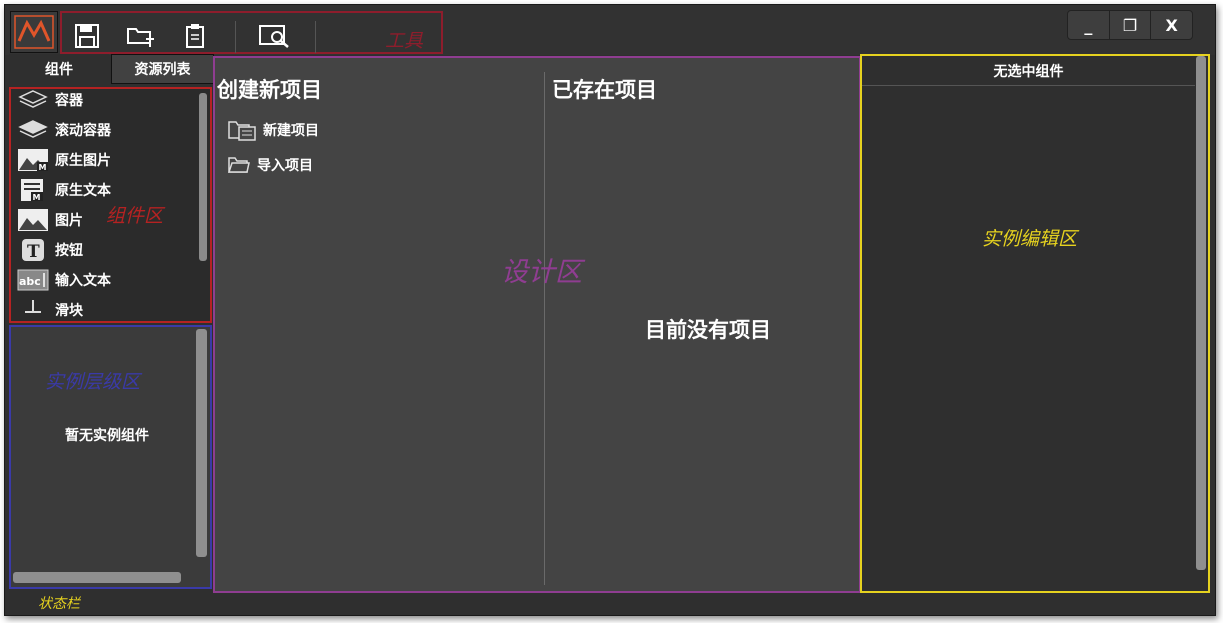 The width and height of the screenshot is (1223, 623). What do you see at coordinates (251, 45) in the screenshot?
I see `toolbar-region: 工具栏` at bounding box center [251, 45].